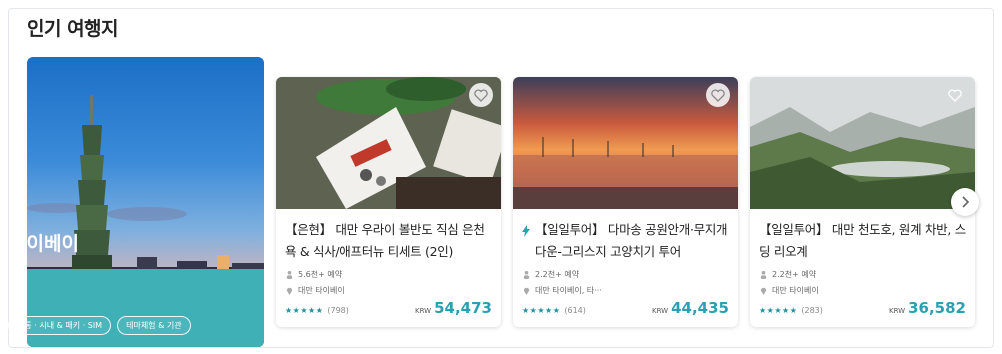  I want to click on product-title: 【일일투어】 다마송 공원안개·무지개다운-그리스지 고양치기 투어, so click(633, 241).